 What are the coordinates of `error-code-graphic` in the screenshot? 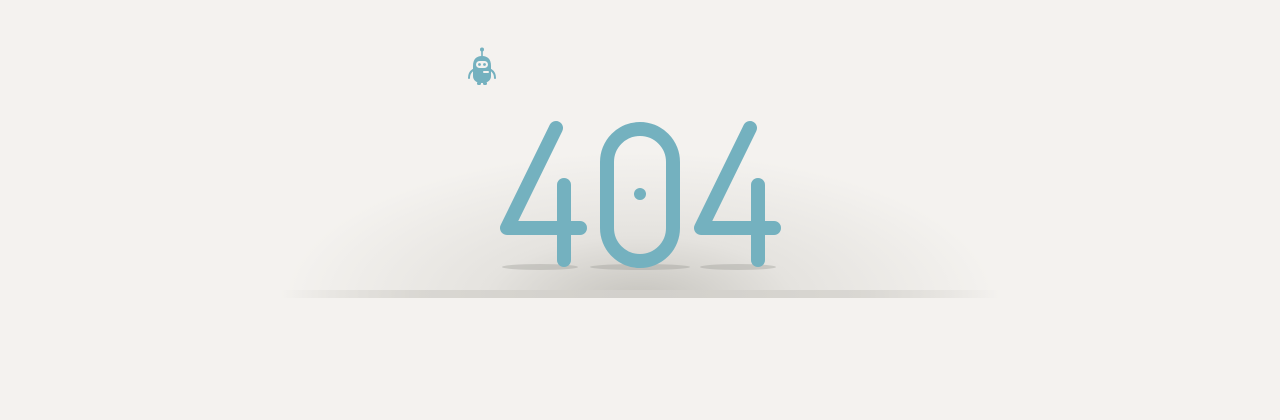 It's located at (640, 195).